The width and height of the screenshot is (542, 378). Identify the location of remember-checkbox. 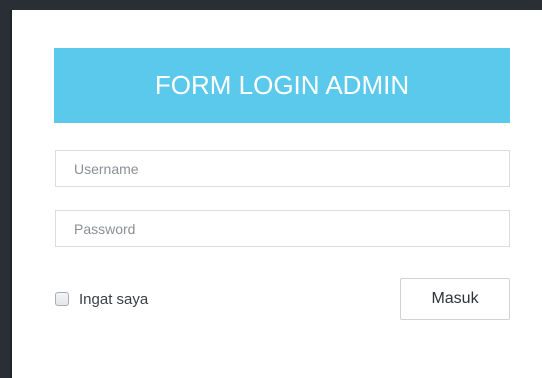
(62, 299).